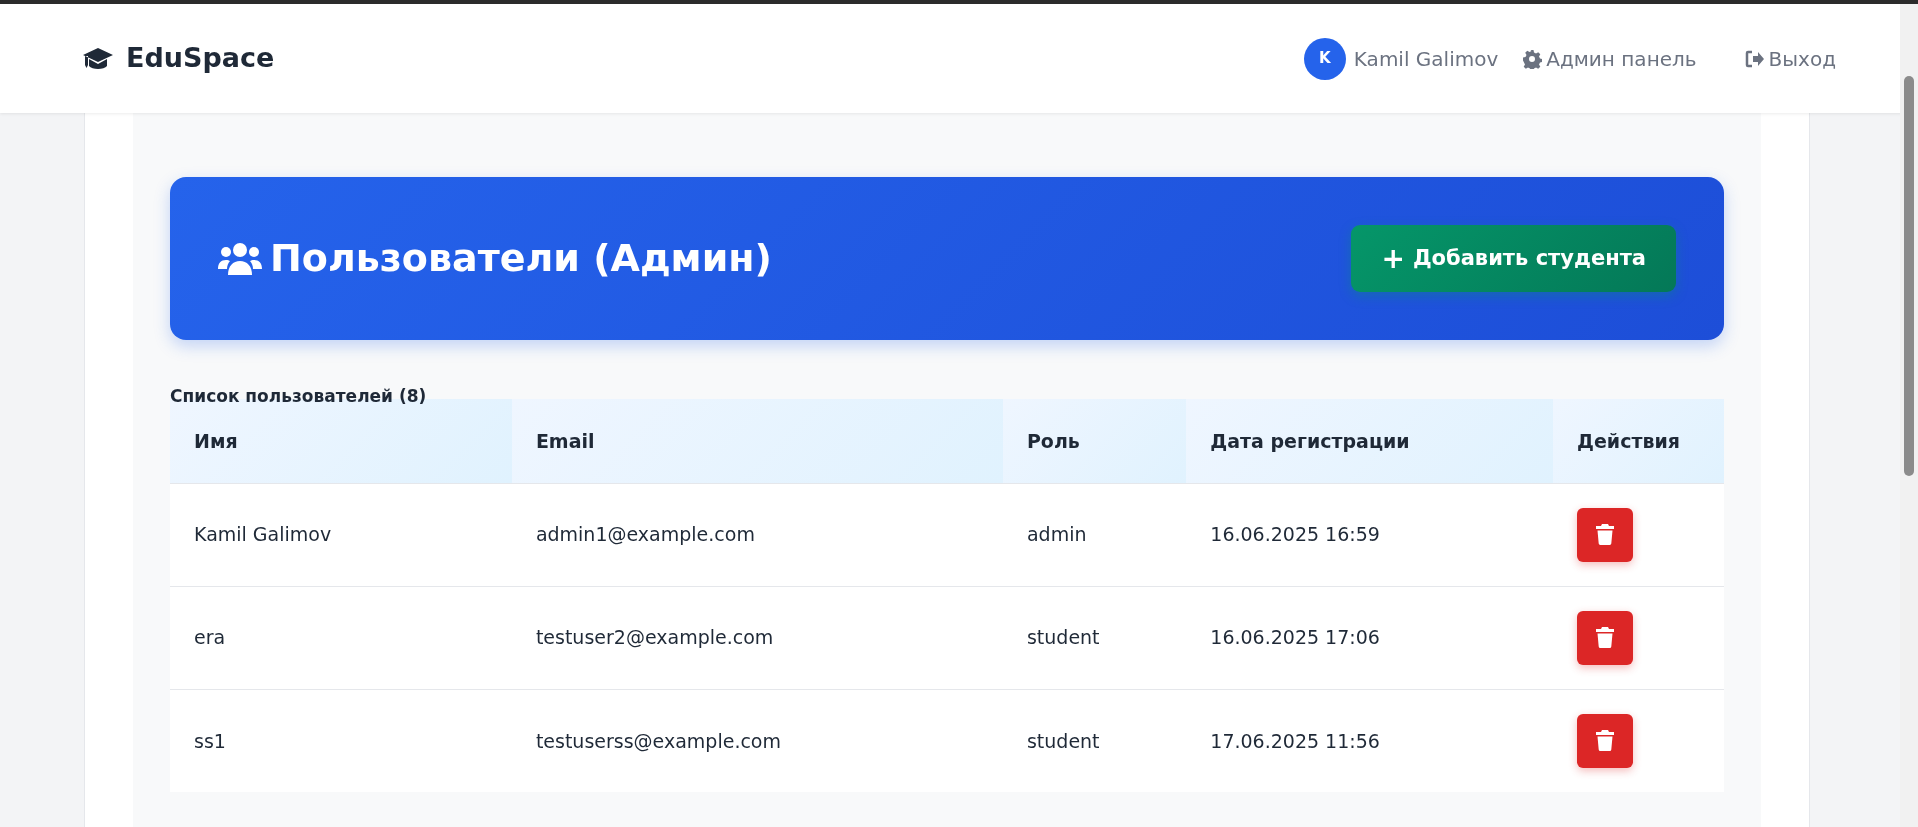 Image resolution: width=1918 pixels, height=827 pixels. I want to click on column-header: Действия, so click(1638, 441).